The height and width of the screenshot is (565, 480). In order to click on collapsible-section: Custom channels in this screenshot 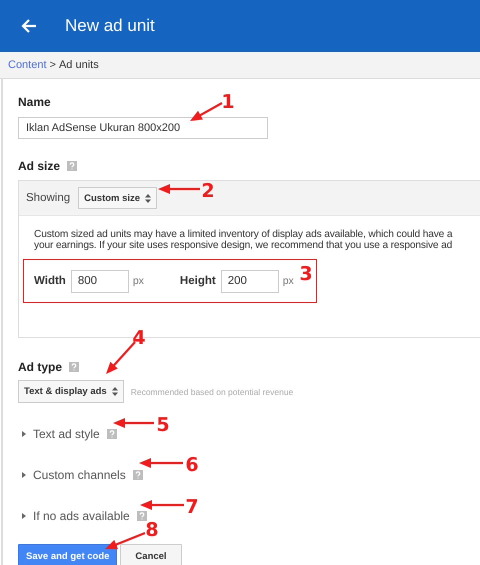, I will do `click(73, 475)`.